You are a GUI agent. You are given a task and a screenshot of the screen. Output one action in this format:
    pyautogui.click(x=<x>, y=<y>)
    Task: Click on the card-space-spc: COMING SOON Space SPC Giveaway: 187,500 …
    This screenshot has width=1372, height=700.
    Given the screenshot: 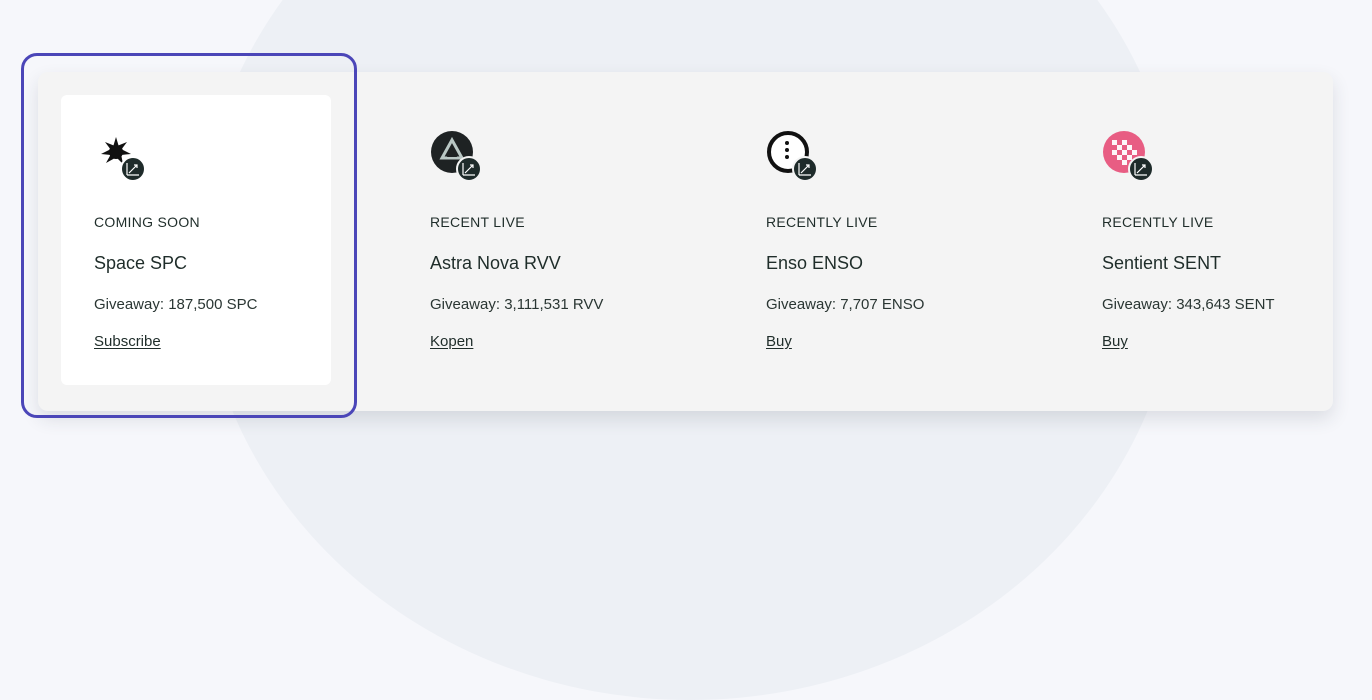 What is the action you would take?
    pyautogui.click(x=196, y=240)
    